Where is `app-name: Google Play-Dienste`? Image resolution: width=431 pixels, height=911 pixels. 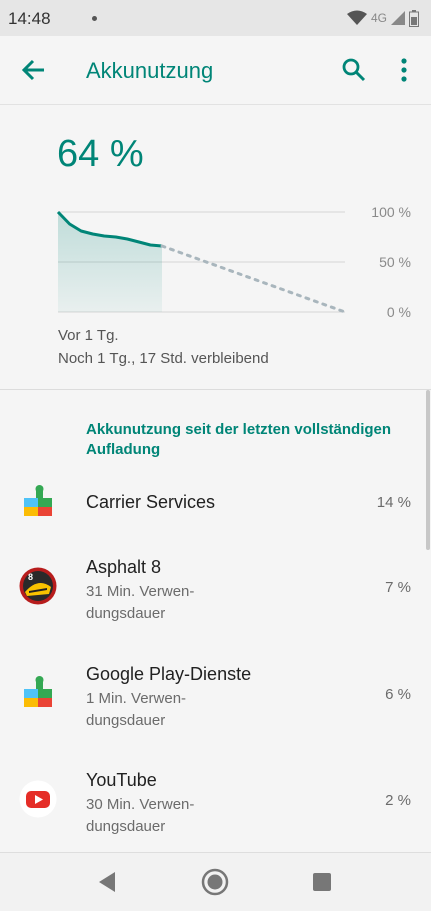
app-name: Google Play-Dienste is located at coordinates (169, 674).